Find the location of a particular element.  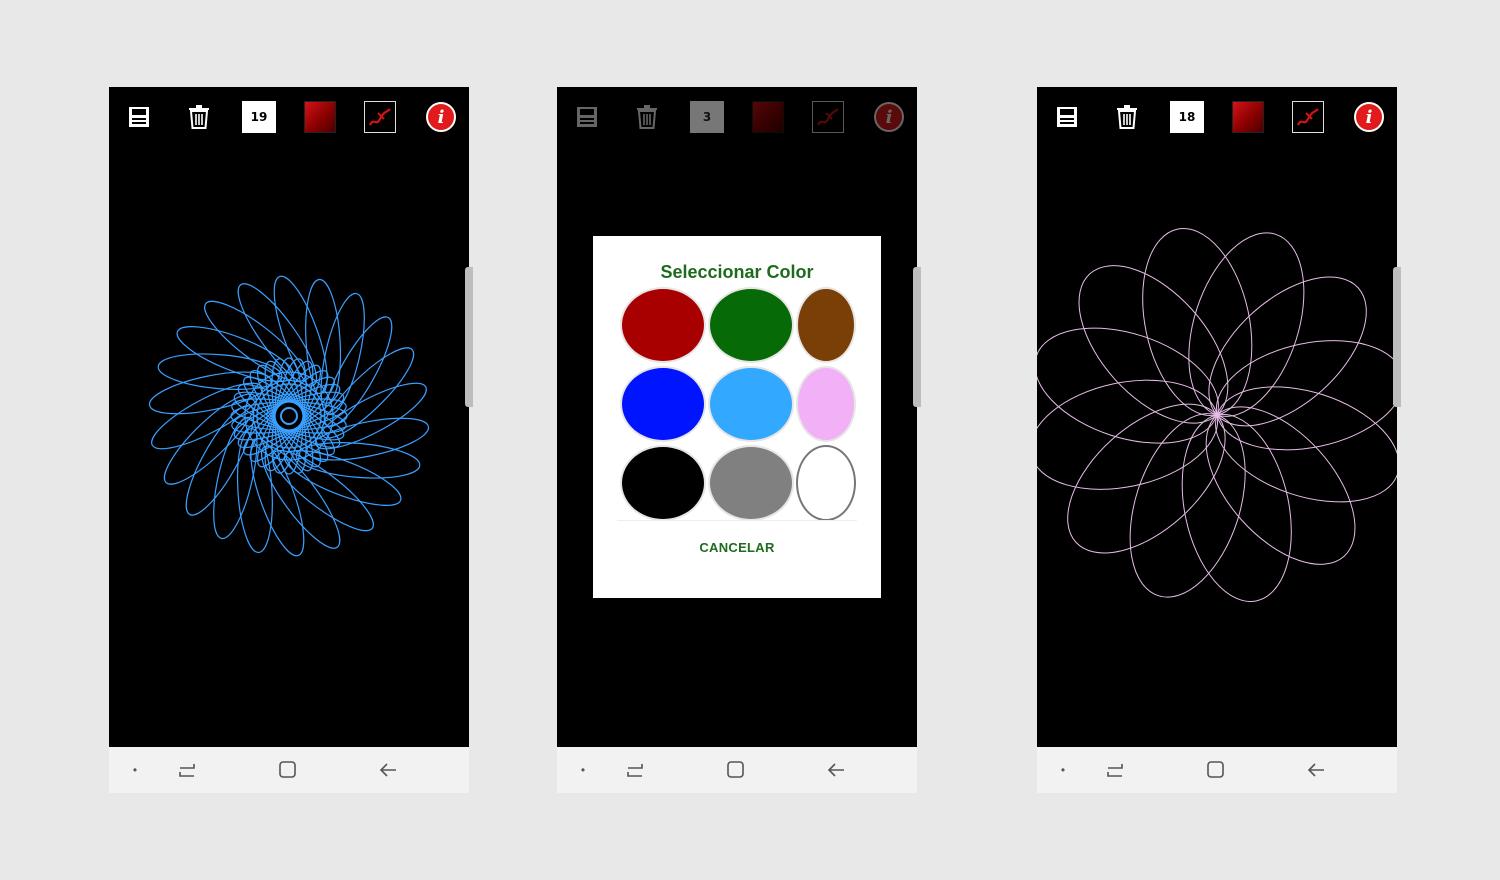

save-icon is located at coordinates (587, 117).